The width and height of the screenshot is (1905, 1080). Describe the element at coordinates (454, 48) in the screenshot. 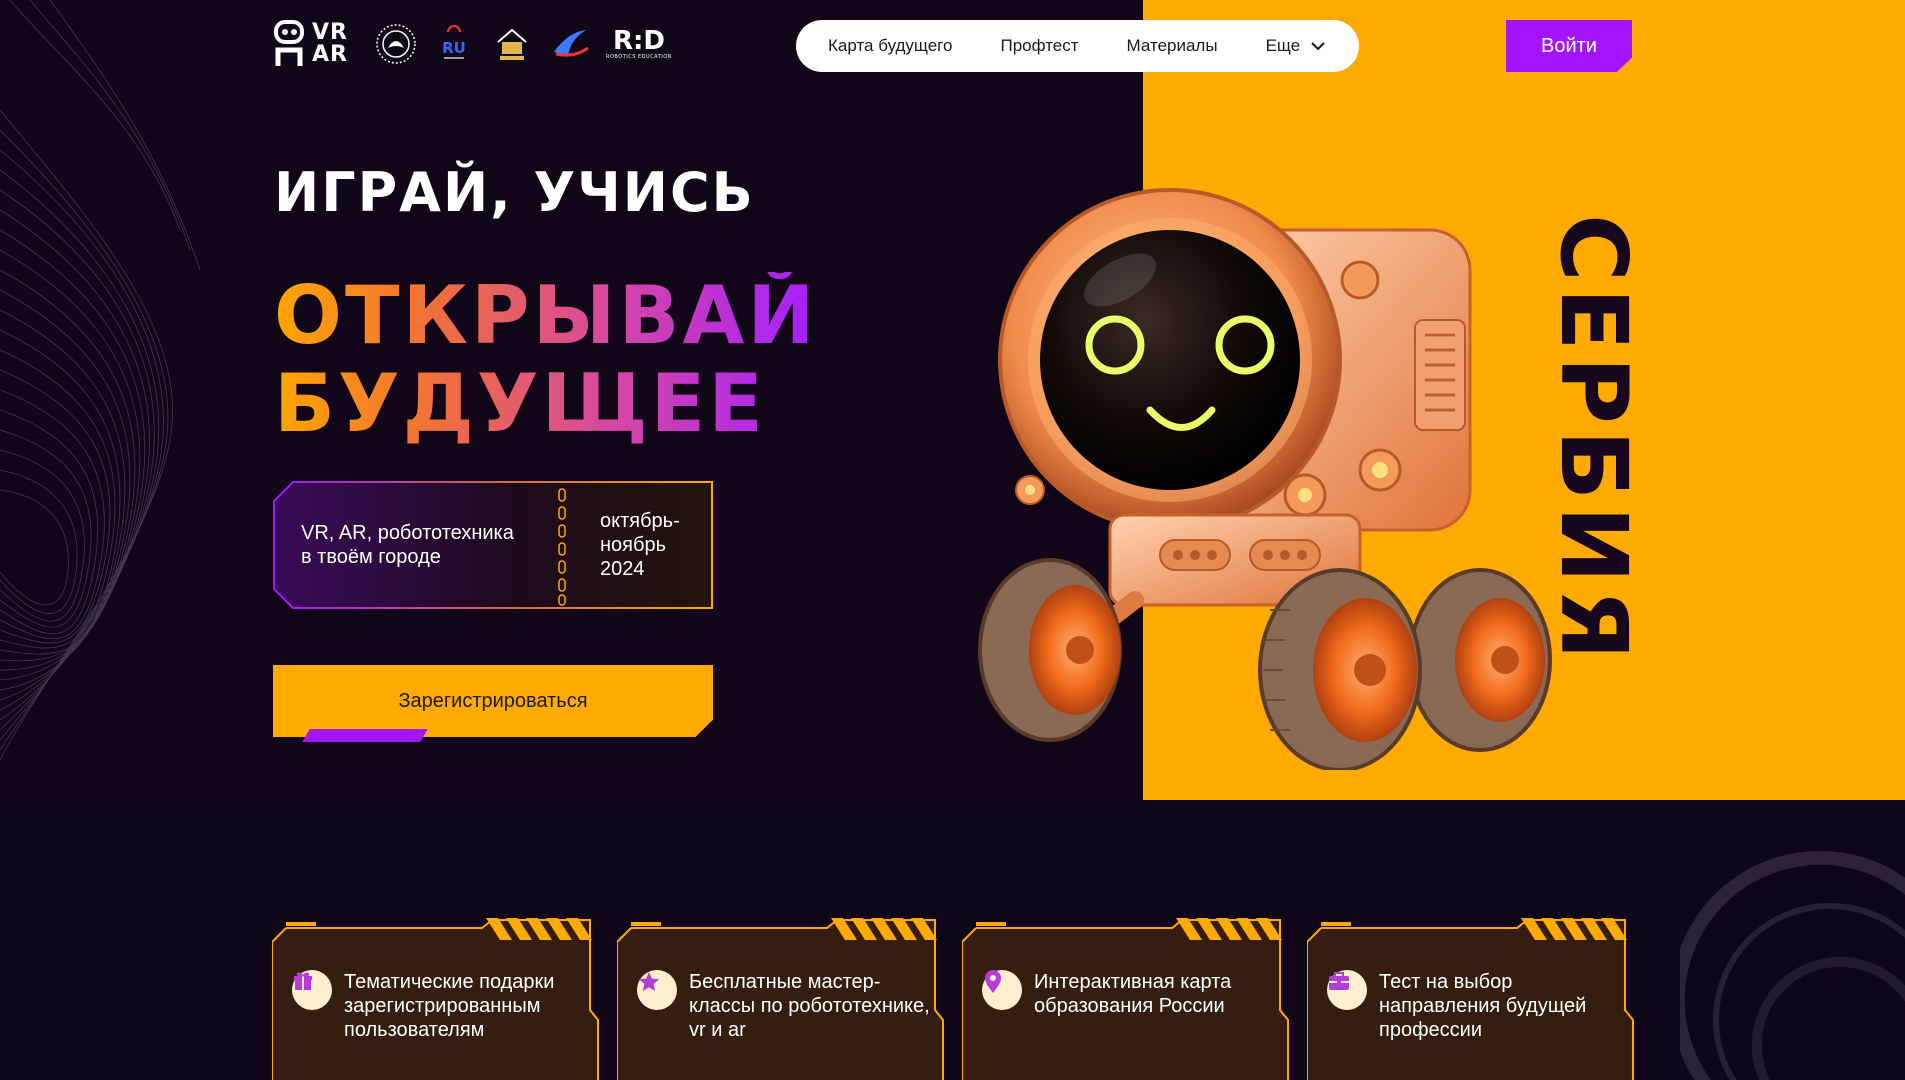

I see `ru-logo-text: RU` at that location.